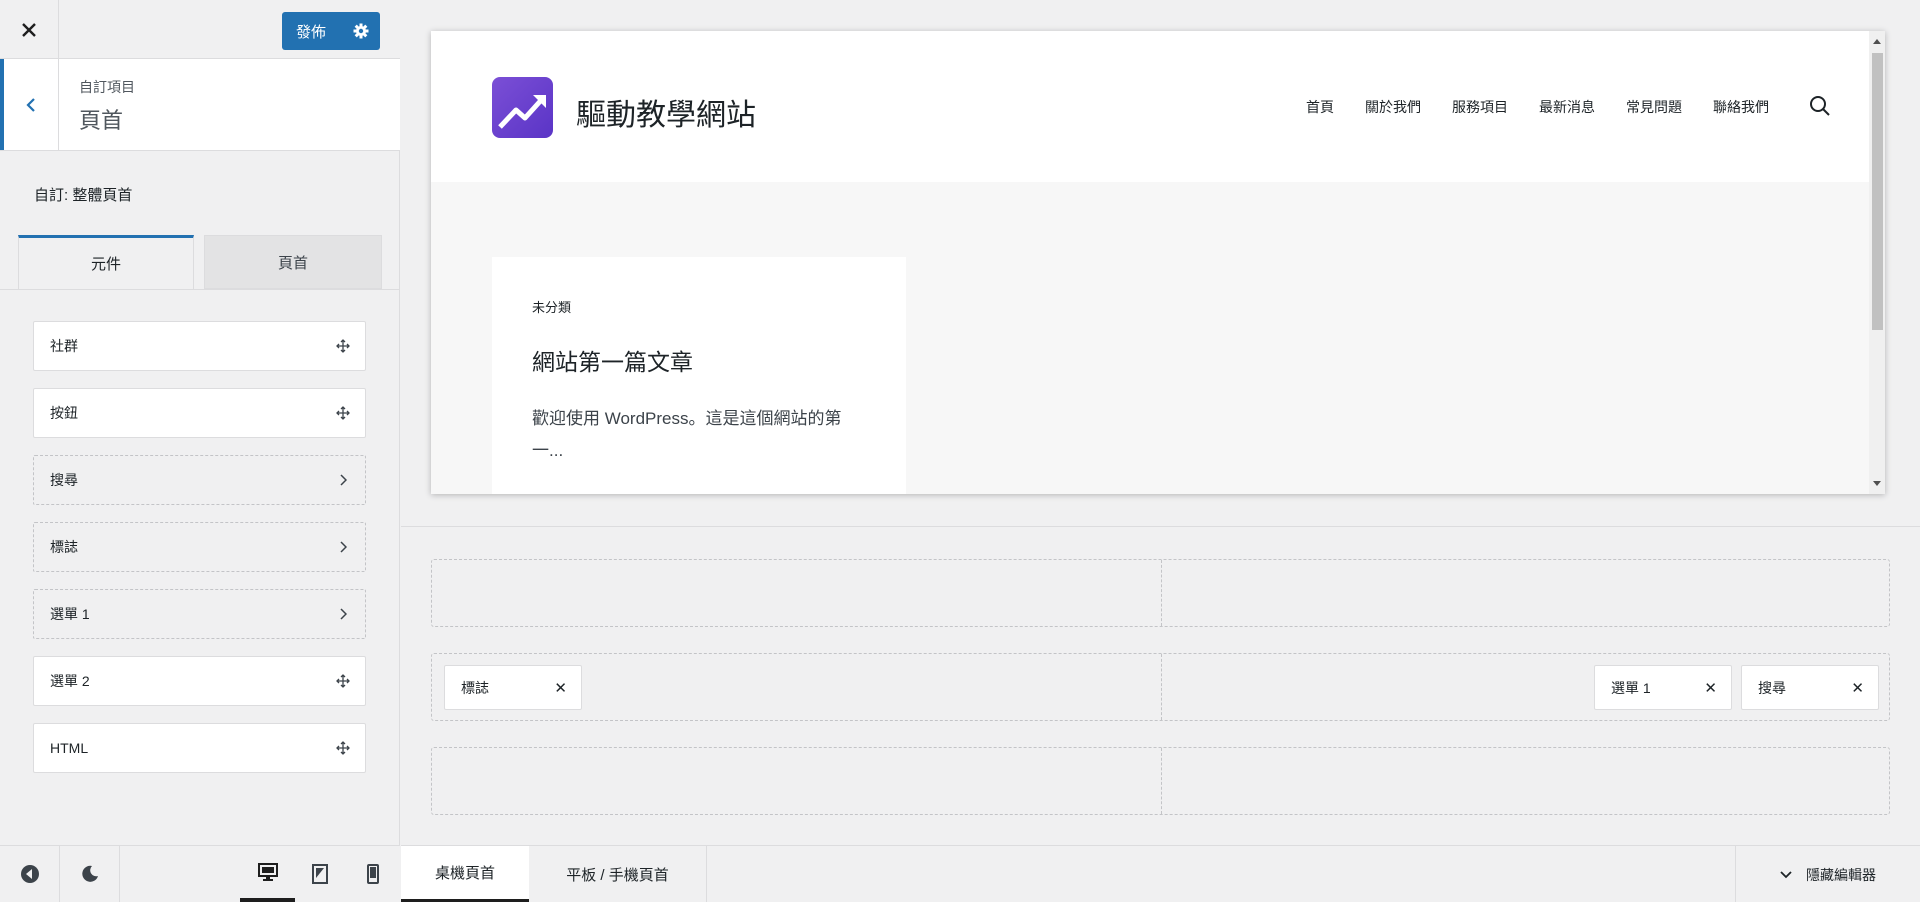 The image size is (1920, 902). What do you see at coordinates (522, 112) in the screenshot?
I see `trending-up-icon` at bounding box center [522, 112].